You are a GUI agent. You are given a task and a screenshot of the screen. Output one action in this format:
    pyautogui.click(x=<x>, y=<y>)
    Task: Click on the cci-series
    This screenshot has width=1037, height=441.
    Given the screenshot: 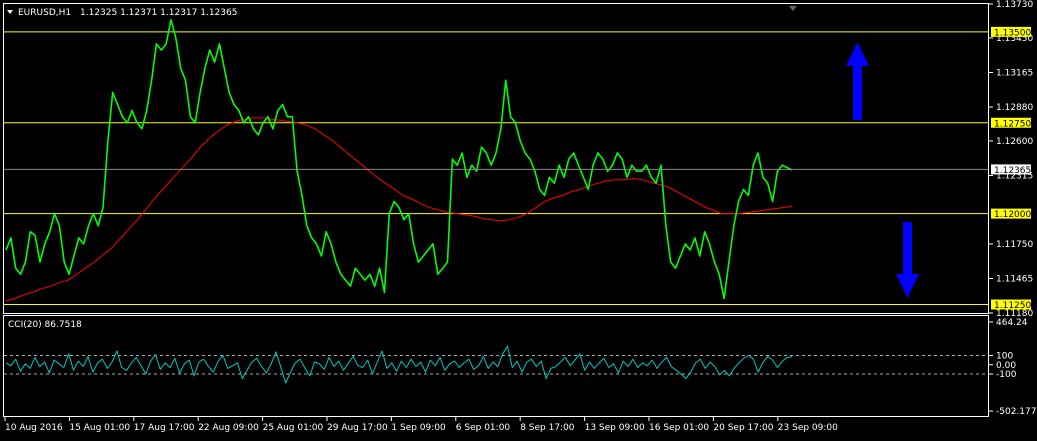 What is the action you would take?
    pyautogui.click(x=399, y=364)
    